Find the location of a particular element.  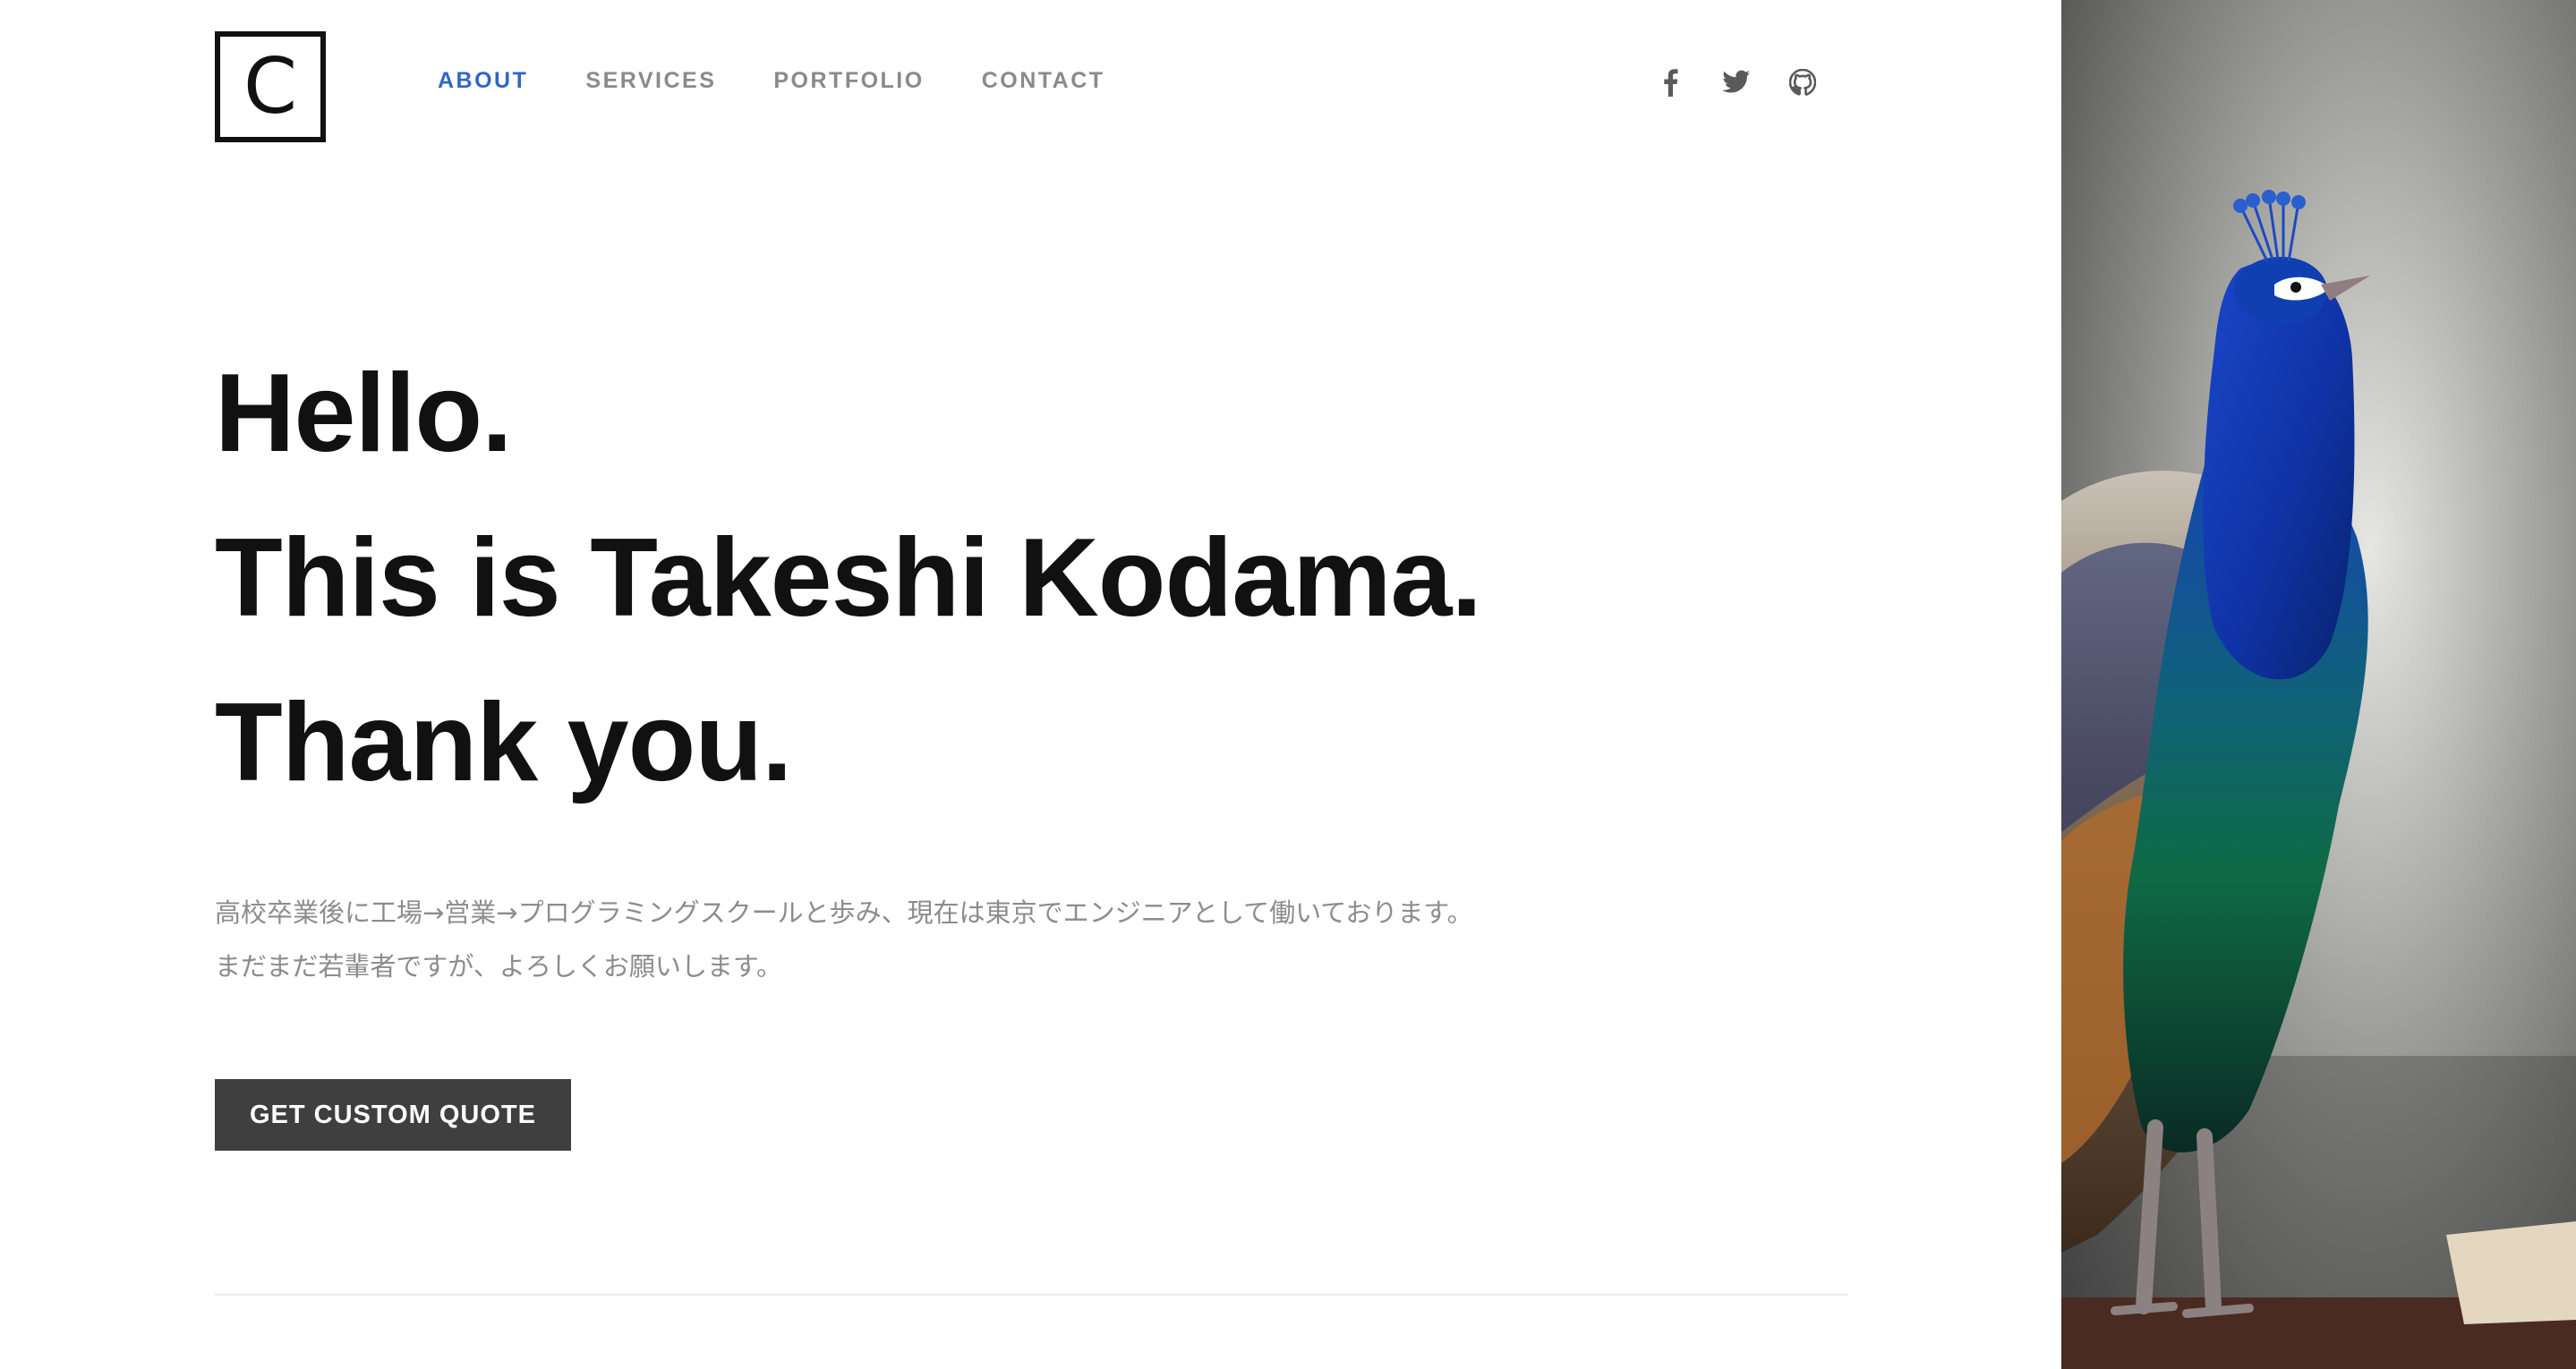

site-logo: C is located at coordinates (270, 86).